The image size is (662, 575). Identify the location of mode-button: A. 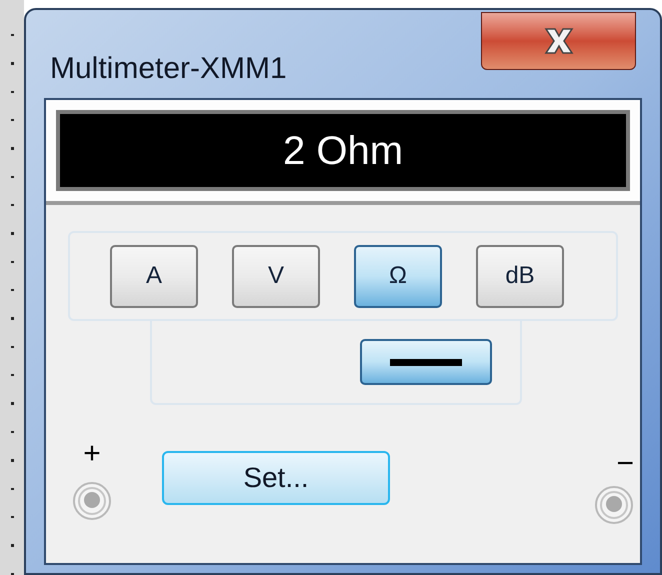
(154, 276).